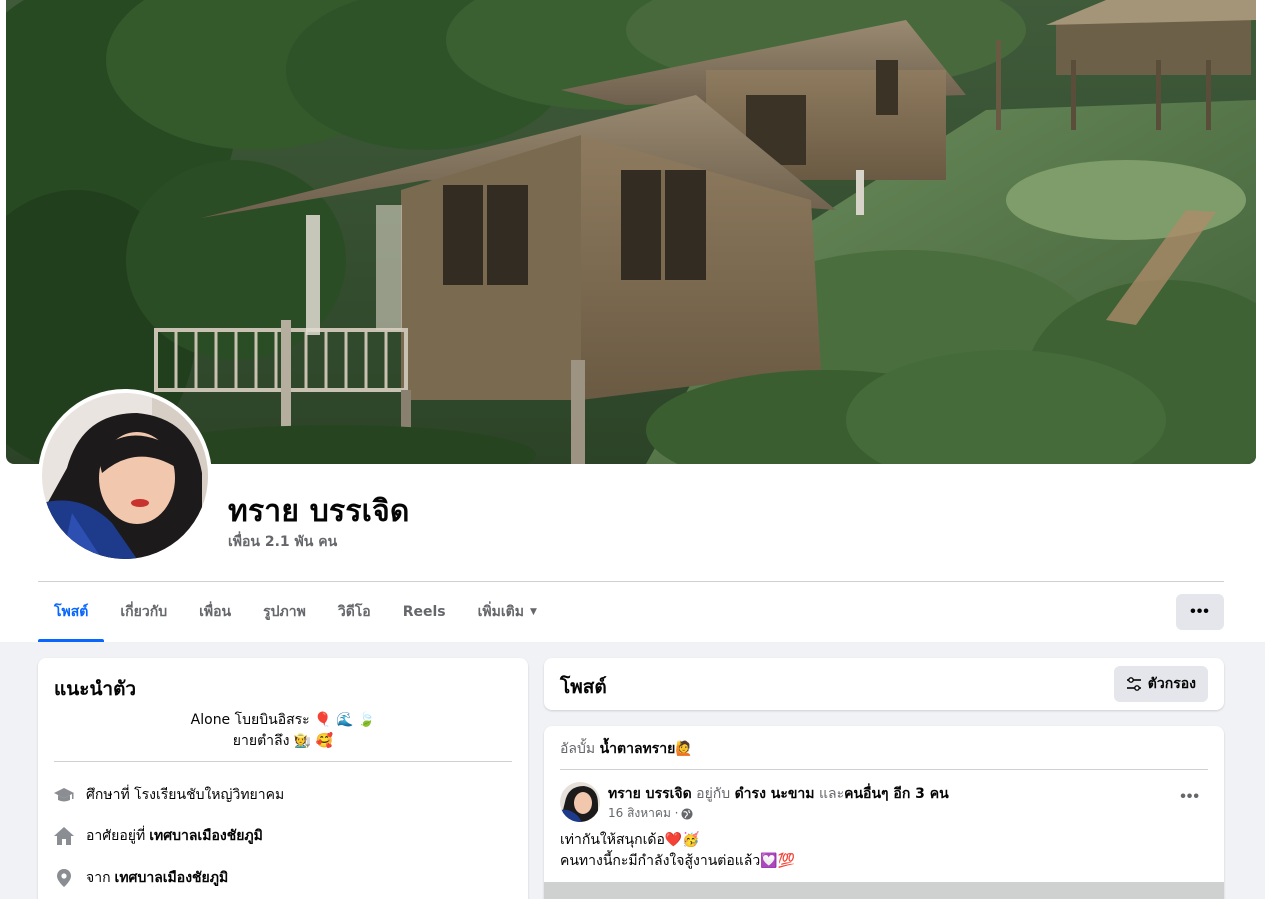 The image size is (1265, 899). I want to click on lives-in-prefix: อาศัยอยู่ที่, so click(116, 836).